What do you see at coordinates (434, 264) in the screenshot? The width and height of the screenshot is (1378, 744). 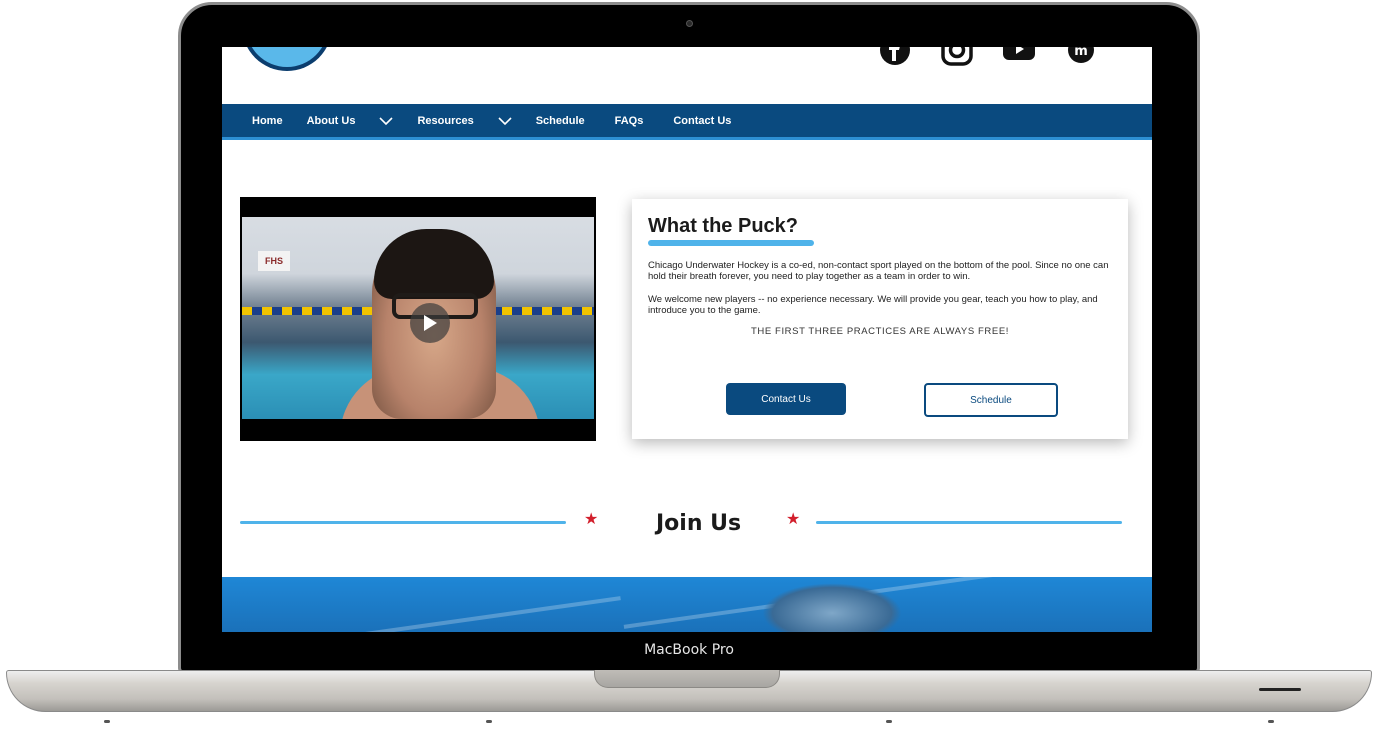 I see `person-hair` at bounding box center [434, 264].